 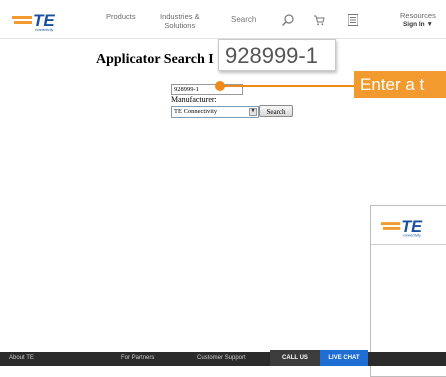 What do you see at coordinates (220, 86) in the screenshot?
I see `callout-leader-dot` at bounding box center [220, 86].